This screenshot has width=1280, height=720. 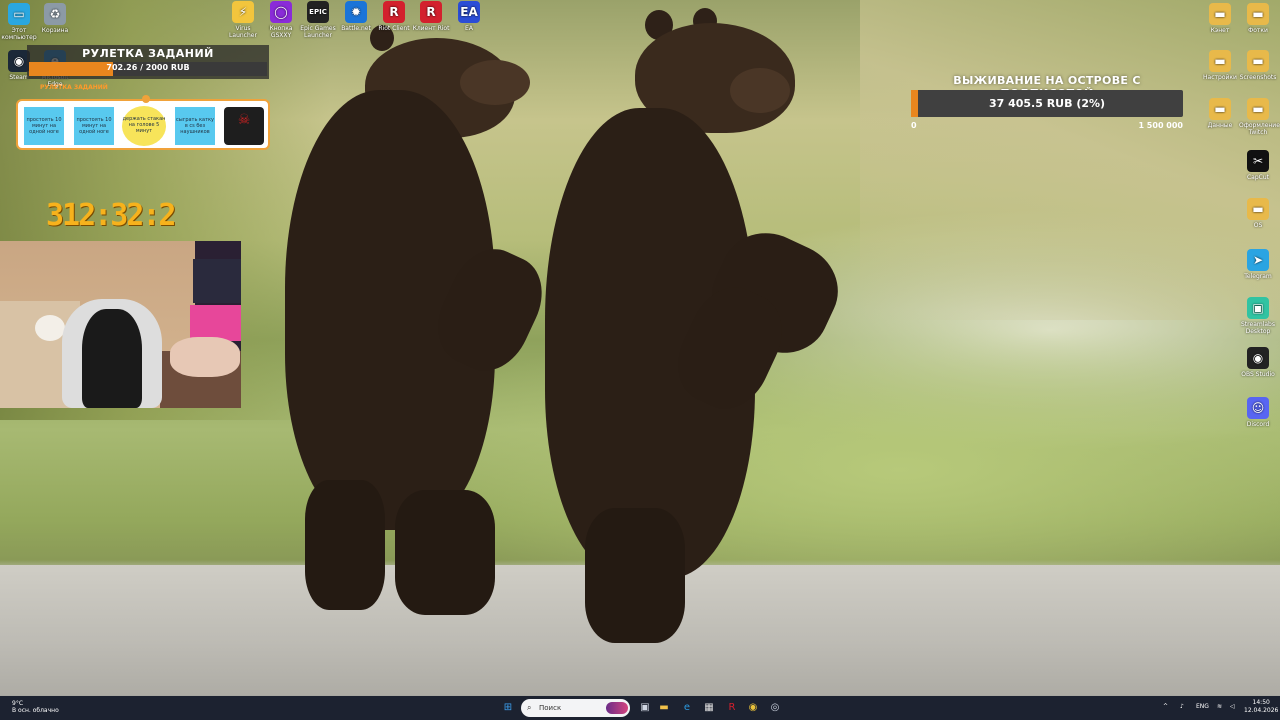 What do you see at coordinates (1165, 706) in the screenshot?
I see `tray-chevron-up-icon: ^` at bounding box center [1165, 706].